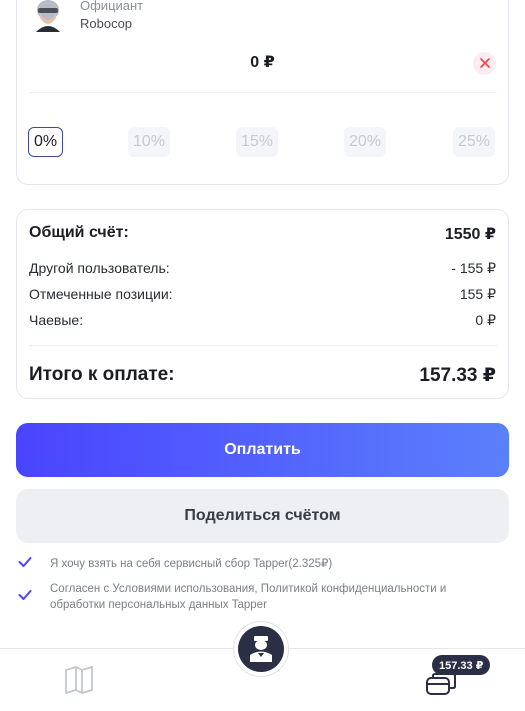 This screenshot has height=711, width=525. What do you see at coordinates (461, 665) in the screenshot?
I see `cart-total-badge: 157.33 ₽` at bounding box center [461, 665].